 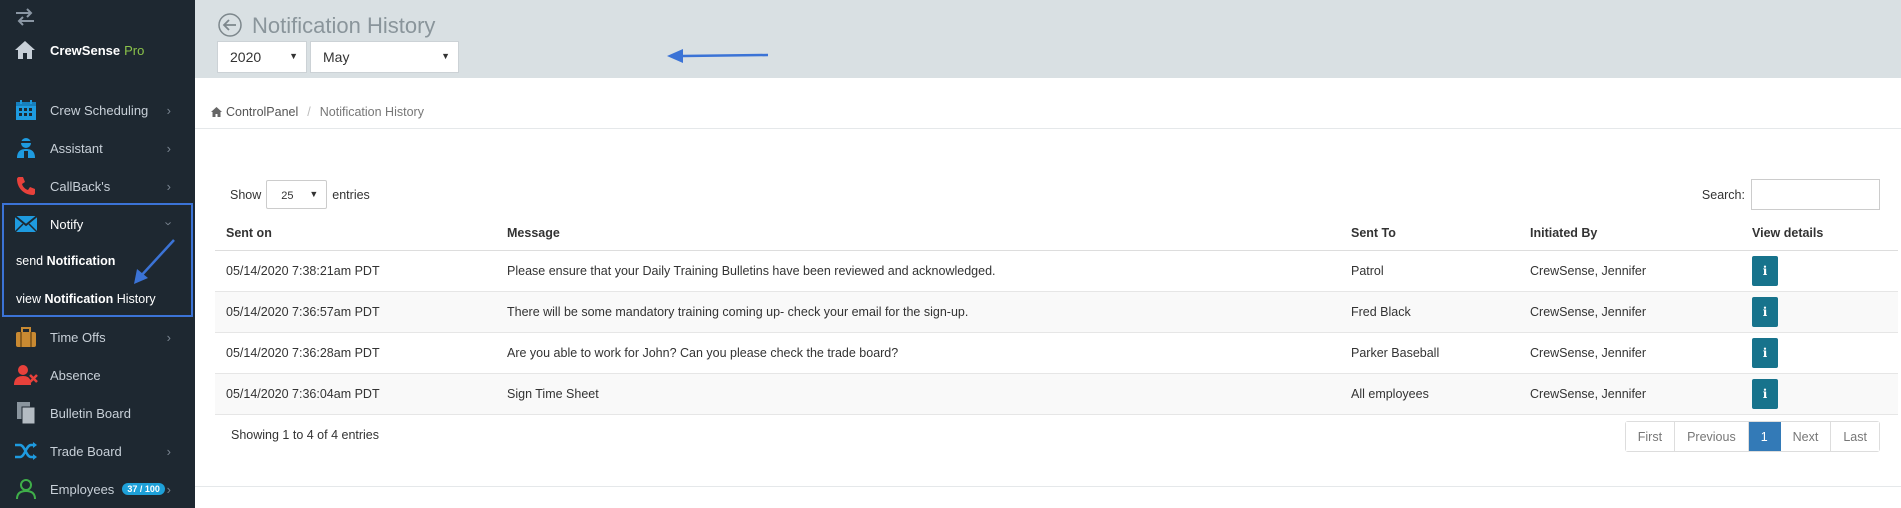 What do you see at coordinates (246, 194) in the screenshot?
I see `show-label: Show` at bounding box center [246, 194].